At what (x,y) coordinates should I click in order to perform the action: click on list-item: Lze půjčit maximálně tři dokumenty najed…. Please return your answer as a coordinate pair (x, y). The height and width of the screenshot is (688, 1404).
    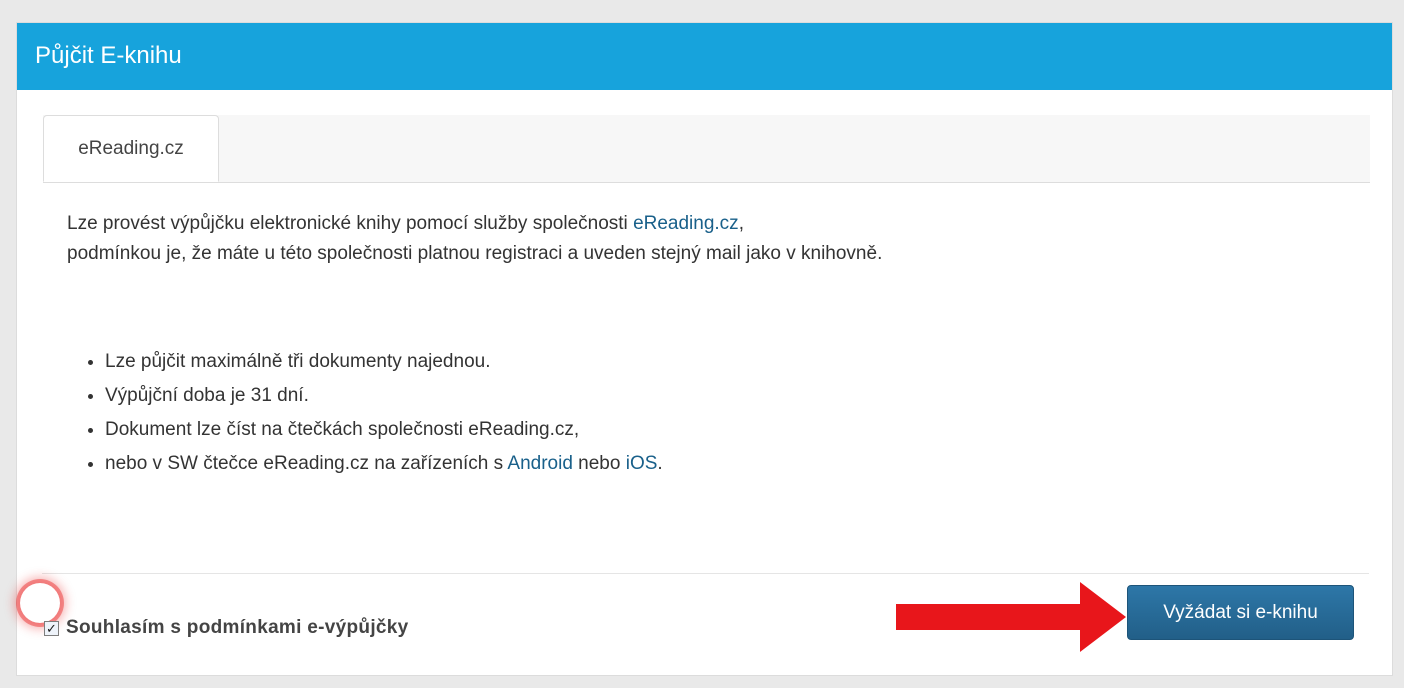
    Looking at the image, I should click on (384, 362).